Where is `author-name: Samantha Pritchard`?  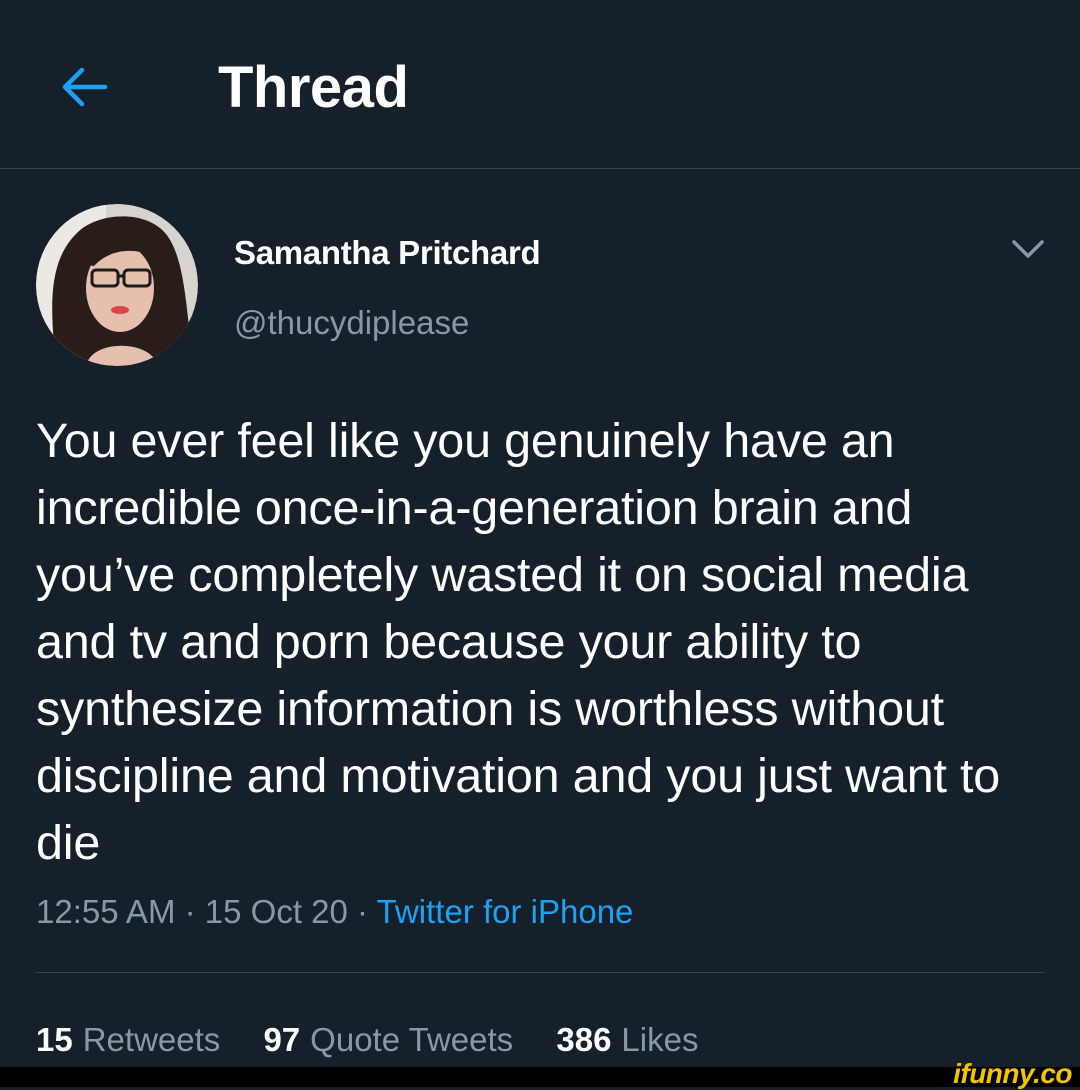
author-name: Samantha Pritchard is located at coordinates (387, 253).